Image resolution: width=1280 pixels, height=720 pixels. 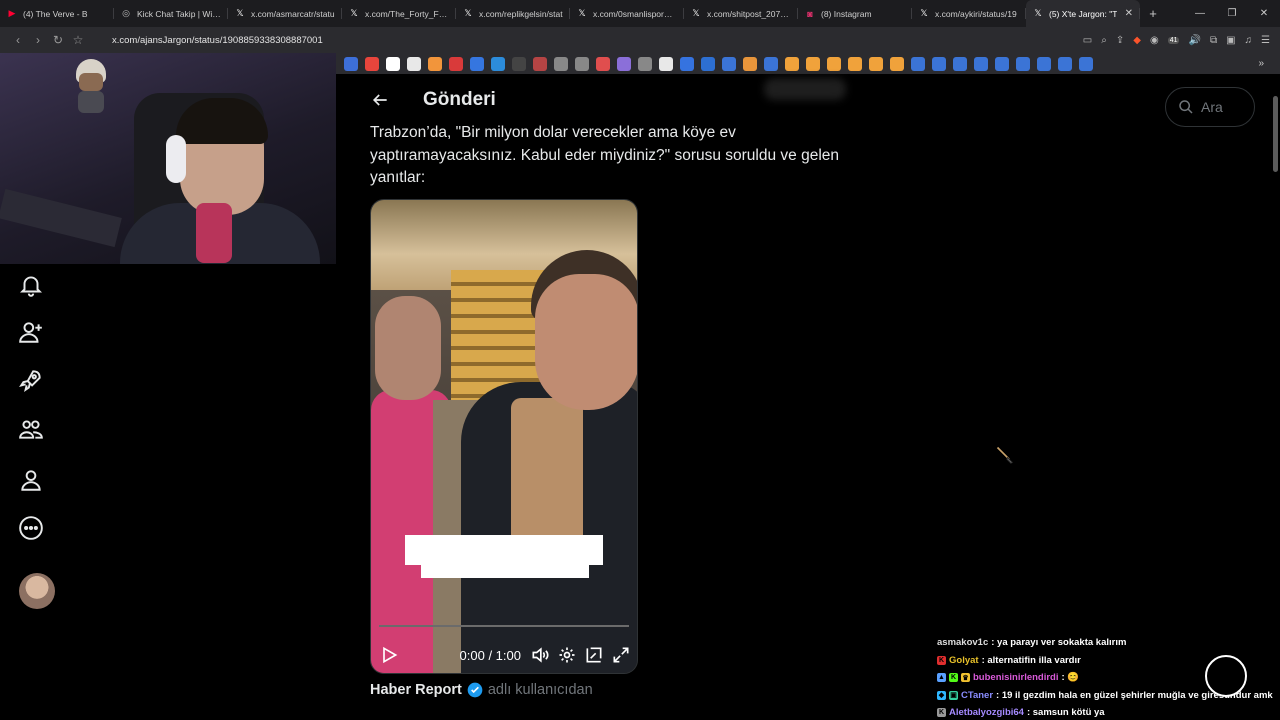 What do you see at coordinates (513, 13) in the screenshot?
I see `browser-tab: 𝕏x.com/replikgelsin/stat` at bounding box center [513, 13].